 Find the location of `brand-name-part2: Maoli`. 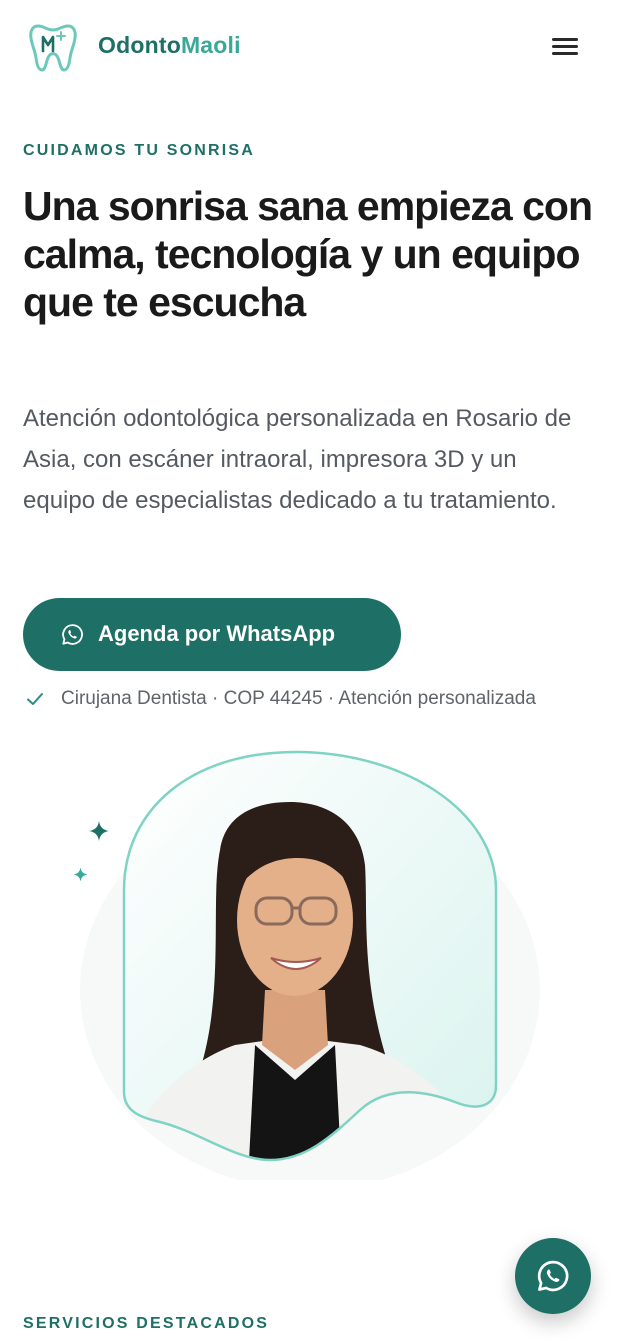

brand-name-part2: Maoli is located at coordinates (210, 45).